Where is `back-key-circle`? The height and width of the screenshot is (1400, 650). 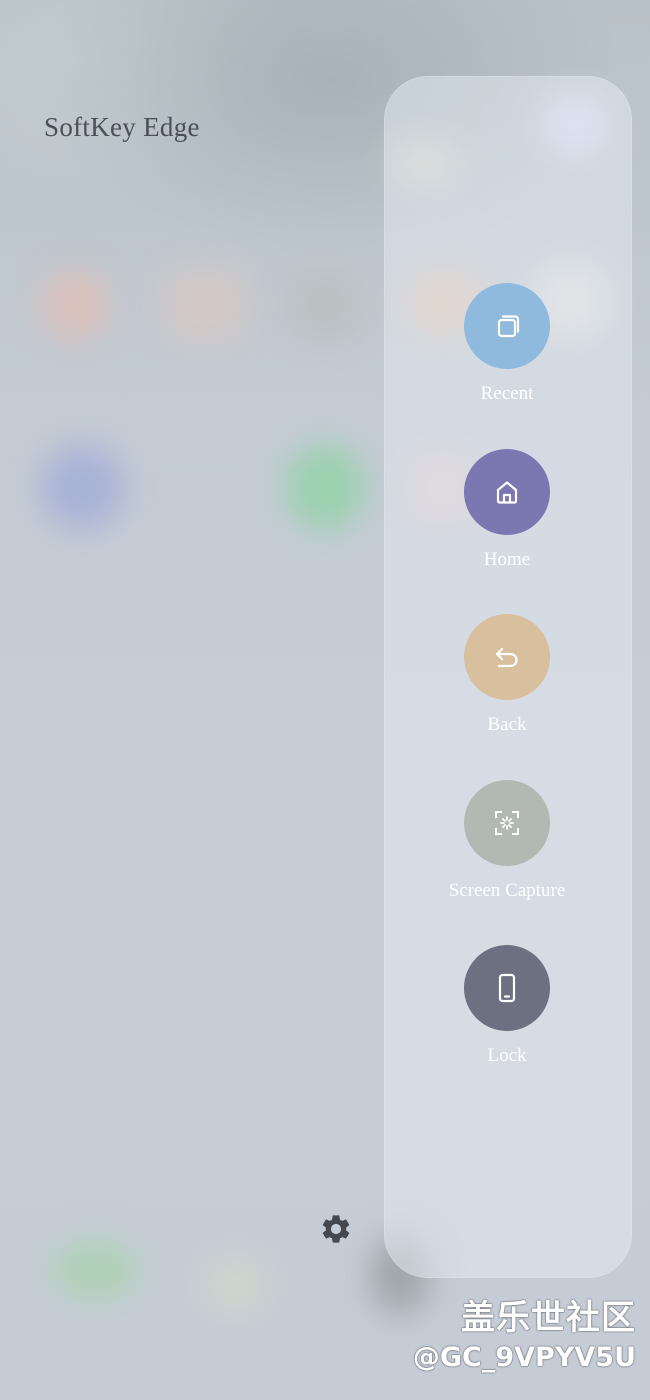 back-key-circle is located at coordinates (507, 657).